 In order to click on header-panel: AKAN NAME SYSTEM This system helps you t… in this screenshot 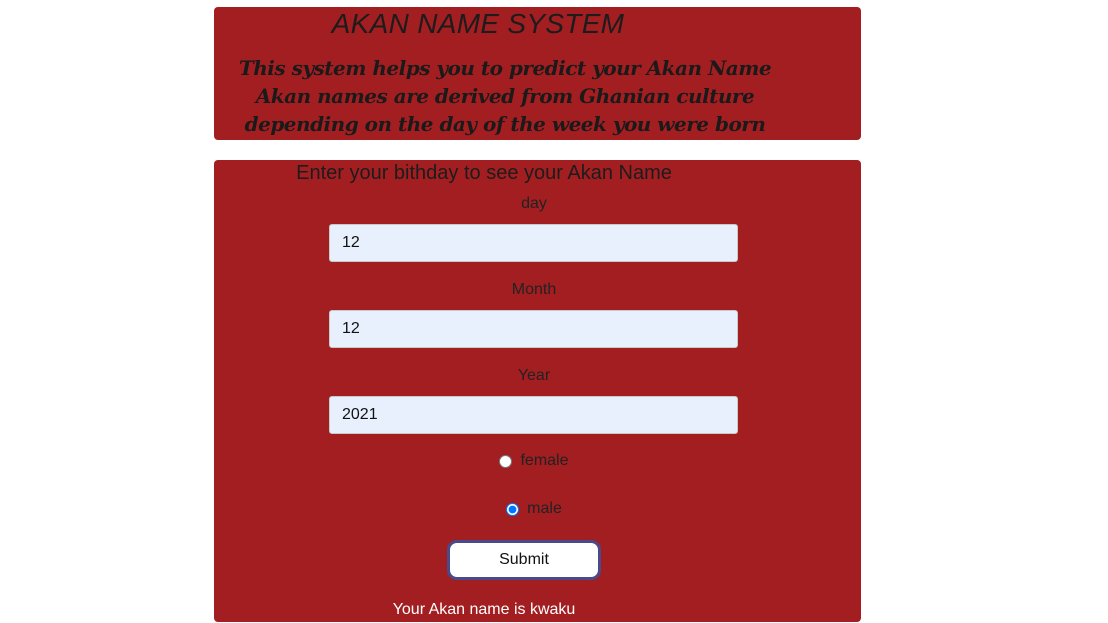, I will do `click(537, 73)`.